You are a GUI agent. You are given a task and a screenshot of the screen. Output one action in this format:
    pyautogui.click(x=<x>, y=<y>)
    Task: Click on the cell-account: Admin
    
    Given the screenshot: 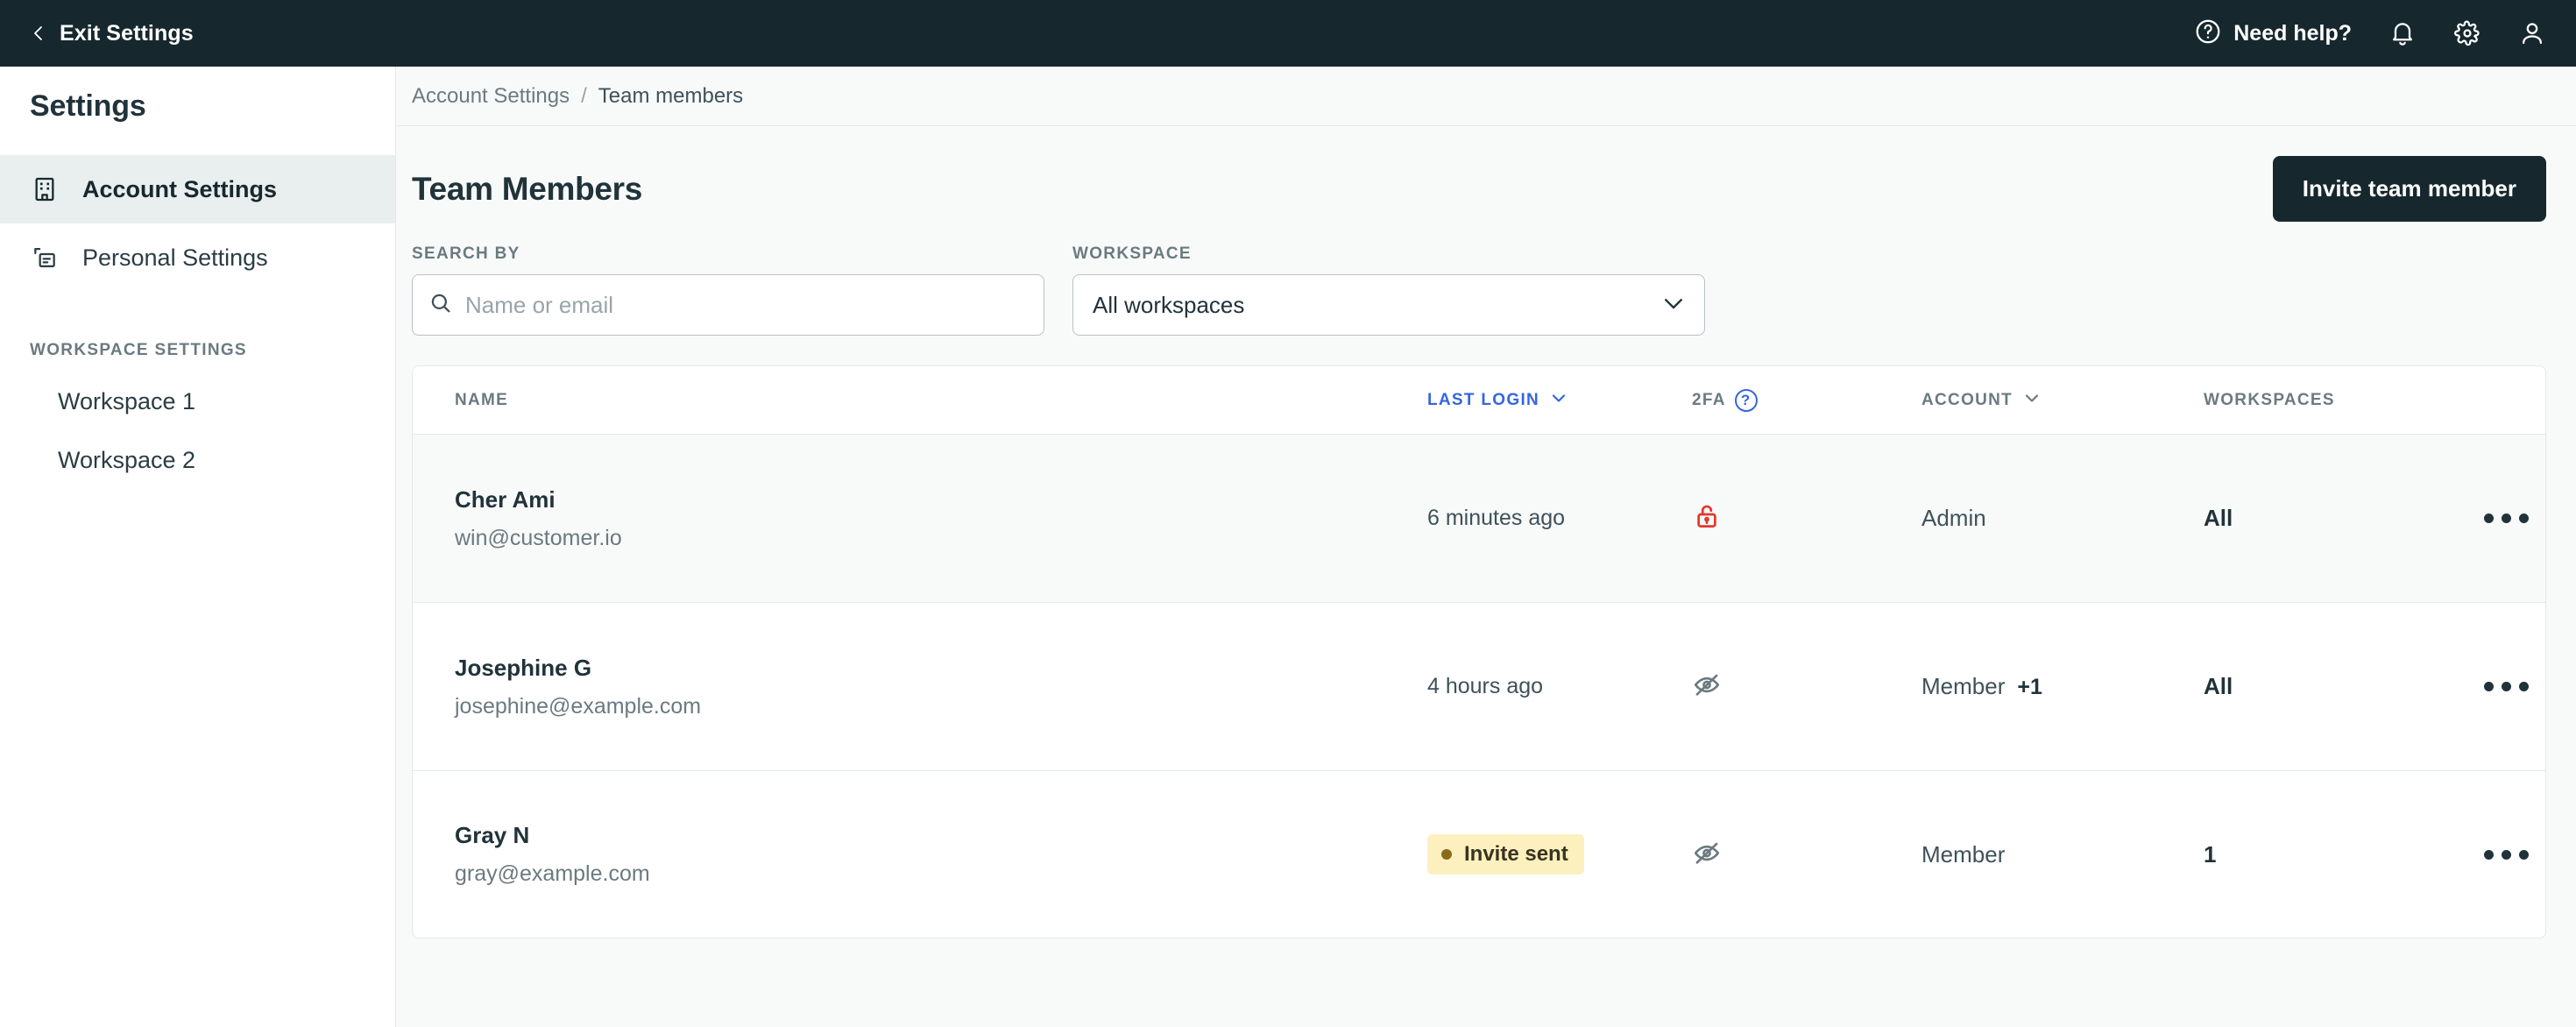 What is the action you would take?
    pyautogui.click(x=2062, y=518)
    